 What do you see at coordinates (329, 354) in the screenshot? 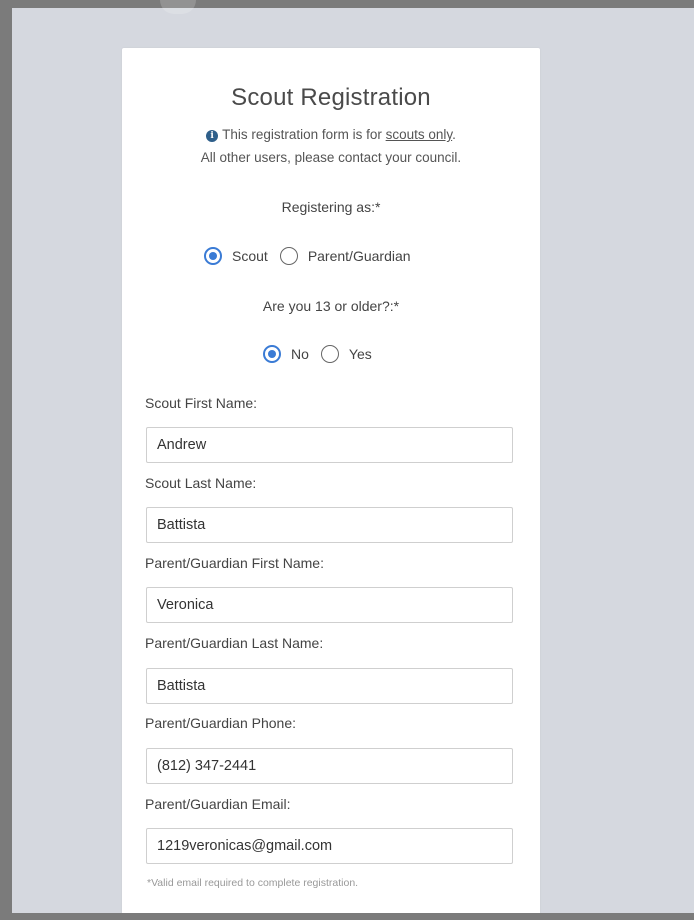
I see `radio-yes` at bounding box center [329, 354].